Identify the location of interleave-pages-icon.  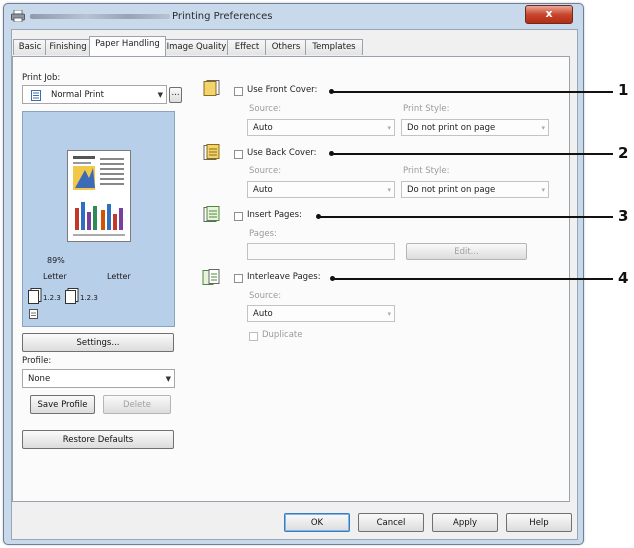
(211, 277).